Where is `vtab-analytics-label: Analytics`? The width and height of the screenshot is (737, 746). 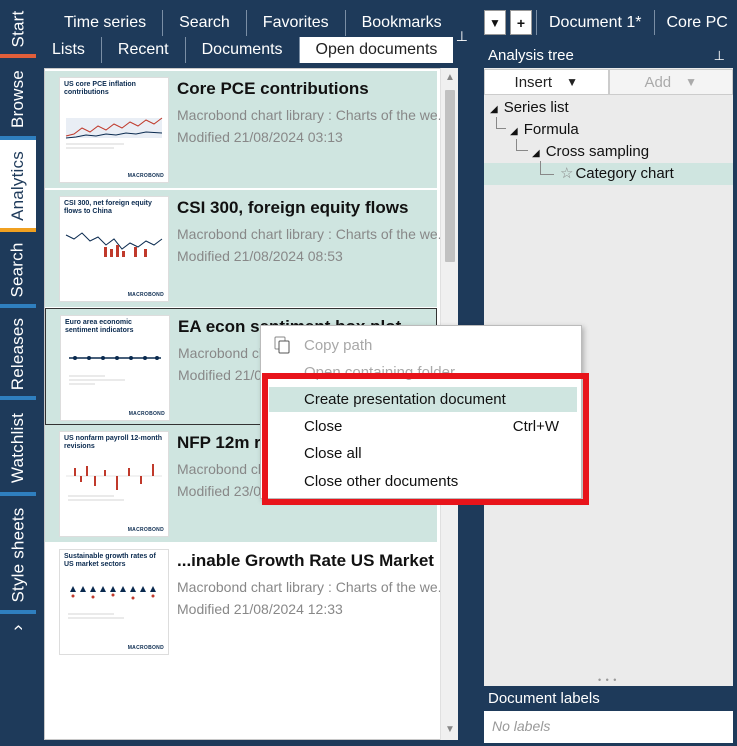
vtab-analytics-label: Analytics is located at coordinates (18, 186).